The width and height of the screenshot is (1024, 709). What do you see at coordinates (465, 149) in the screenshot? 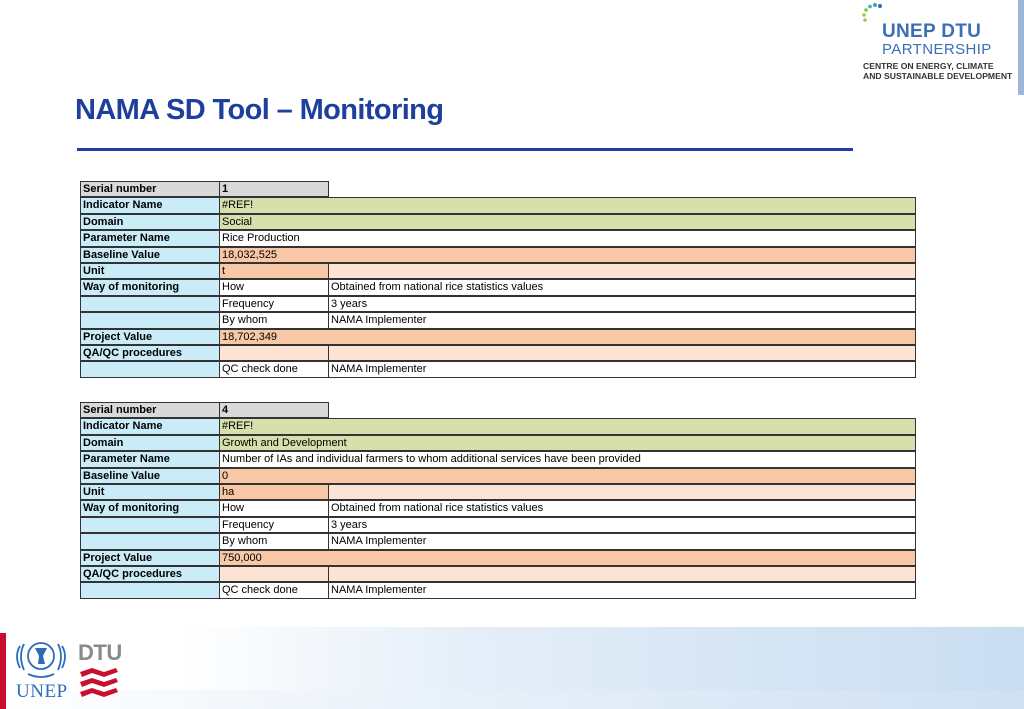
I see `title-underline` at bounding box center [465, 149].